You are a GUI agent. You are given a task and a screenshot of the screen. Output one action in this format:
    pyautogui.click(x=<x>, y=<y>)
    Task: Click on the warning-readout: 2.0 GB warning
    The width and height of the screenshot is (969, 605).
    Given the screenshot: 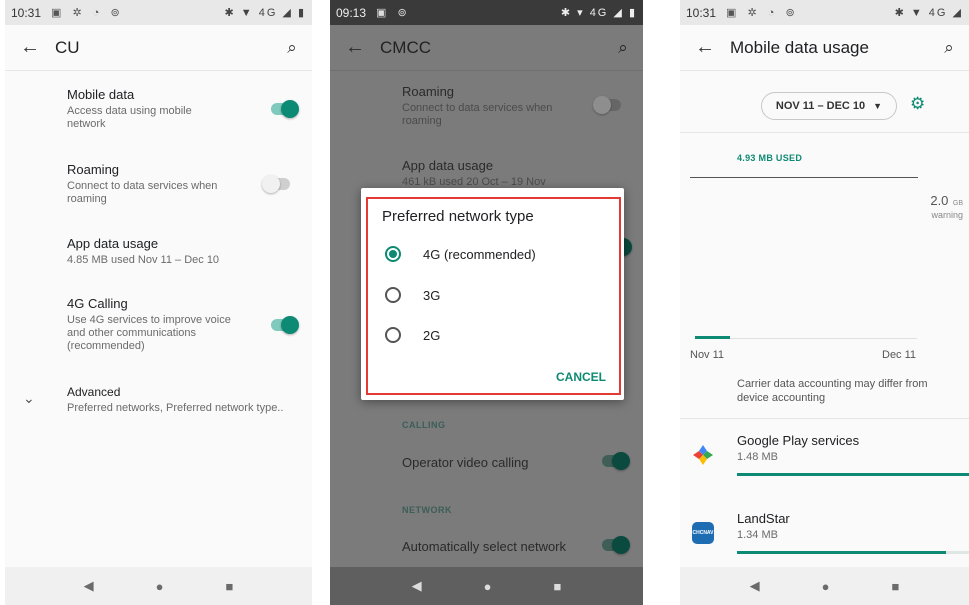 What is the action you would take?
    pyautogui.click(x=946, y=206)
    